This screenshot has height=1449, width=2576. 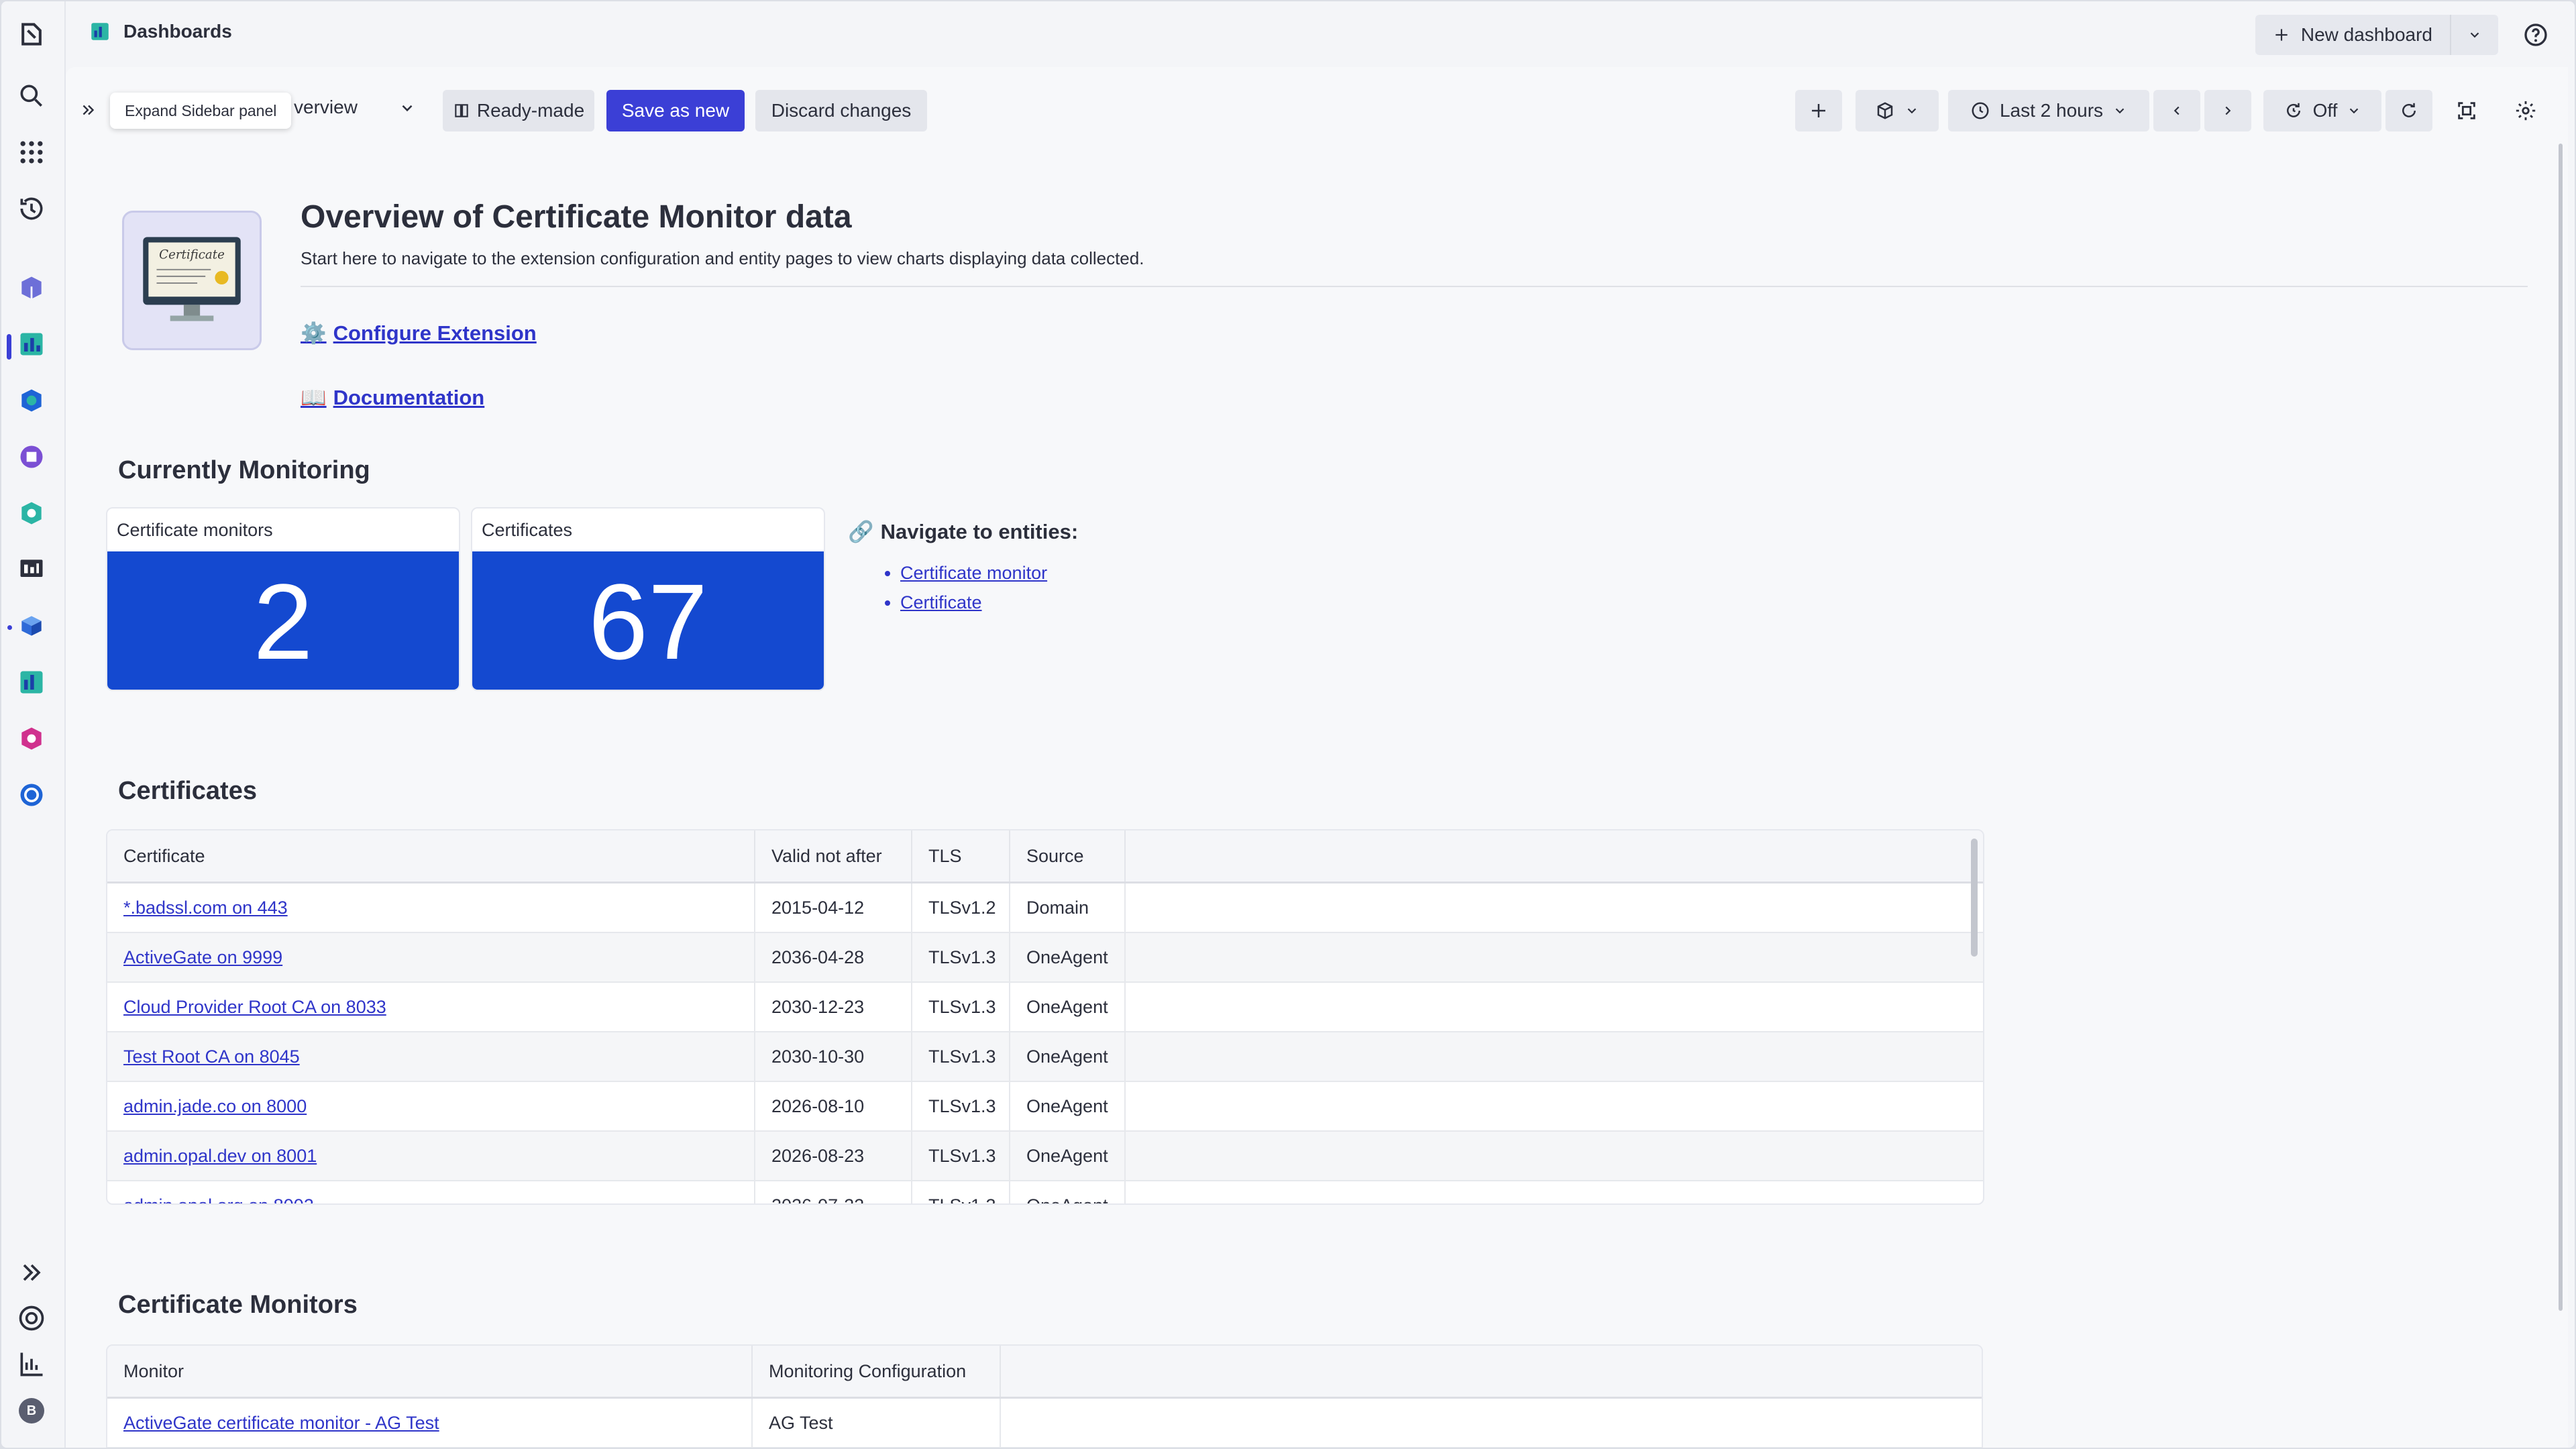 I want to click on services-app-icon, so click(x=31, y=513).